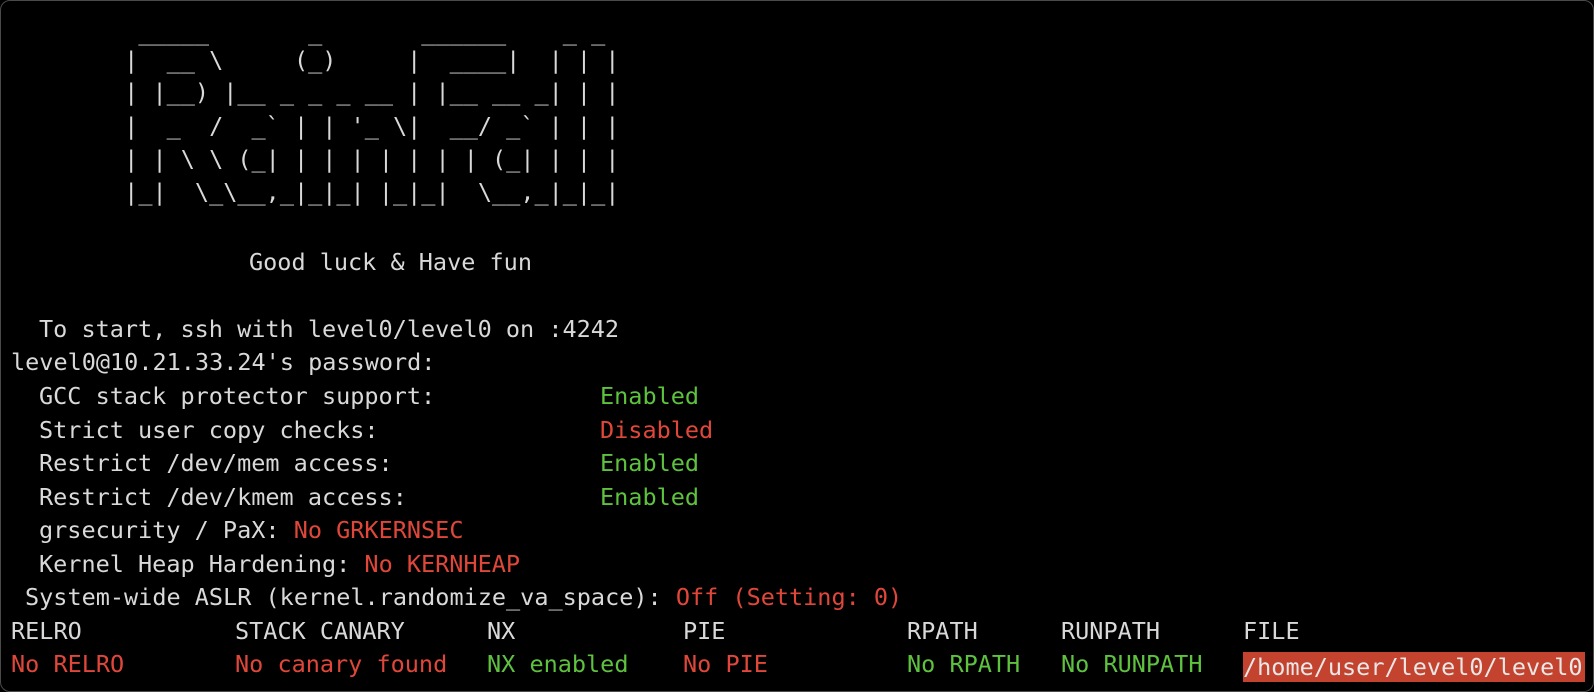 The width and height of the screenshot is (1594, 692). I want to click on checksec-header-relro: RELRO, so click(46, 631).